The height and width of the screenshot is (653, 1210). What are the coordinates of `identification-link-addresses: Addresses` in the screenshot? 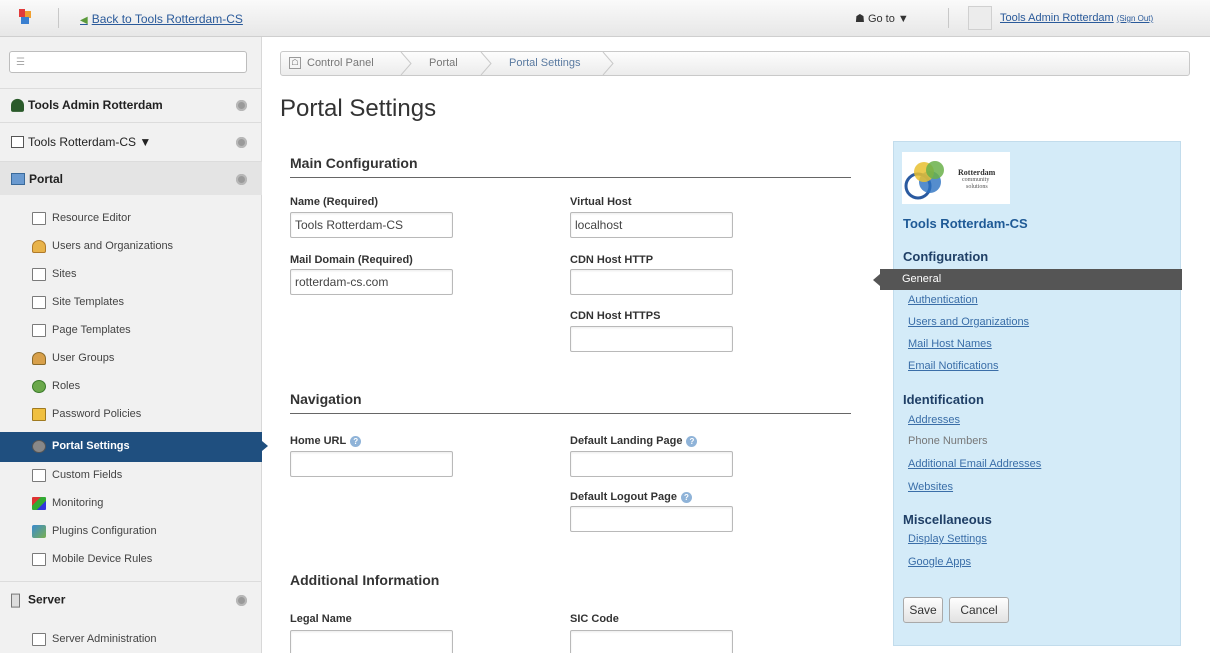 It's located at (934, 420).